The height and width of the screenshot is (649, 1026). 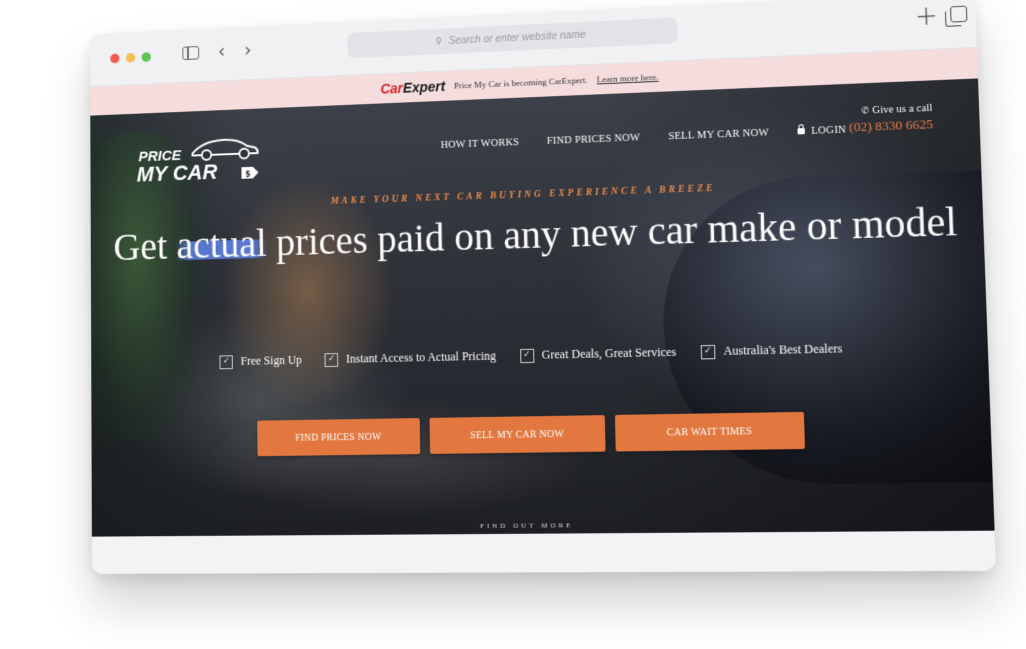 I want to click on nav-login: LOGIN, so click(x=822, y=130).